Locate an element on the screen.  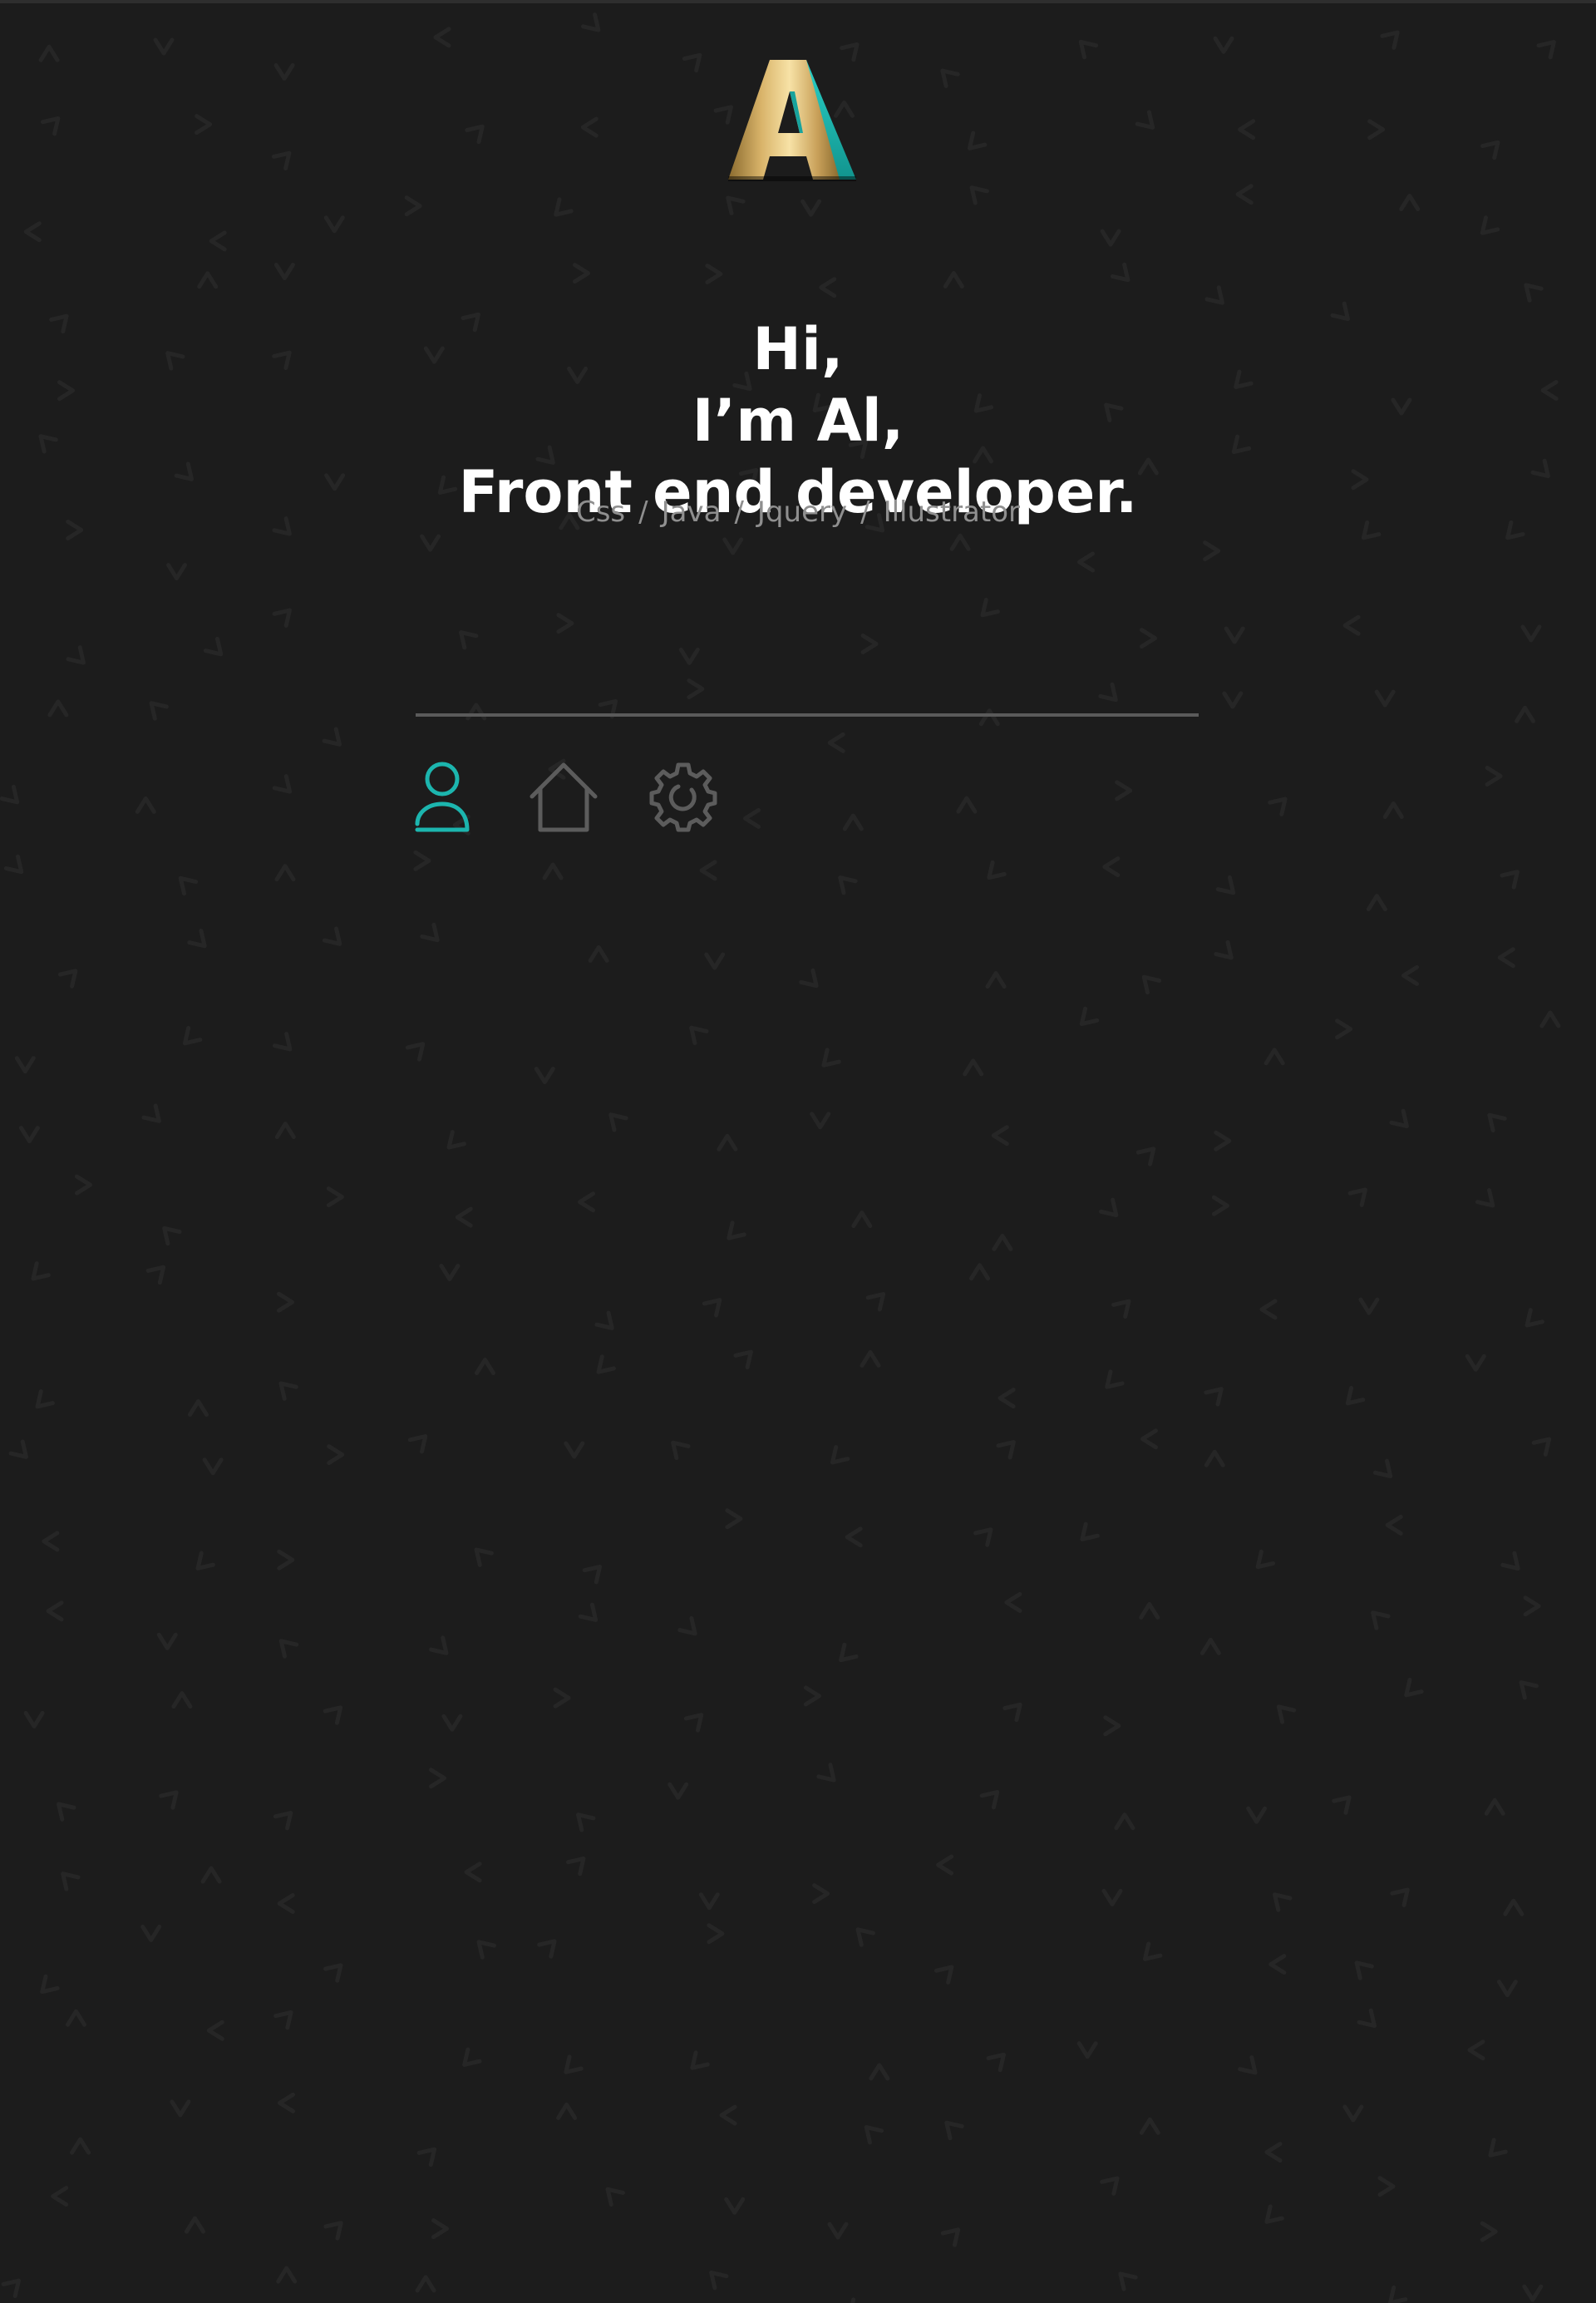
gear-icon is located at coordinates (683, 797).